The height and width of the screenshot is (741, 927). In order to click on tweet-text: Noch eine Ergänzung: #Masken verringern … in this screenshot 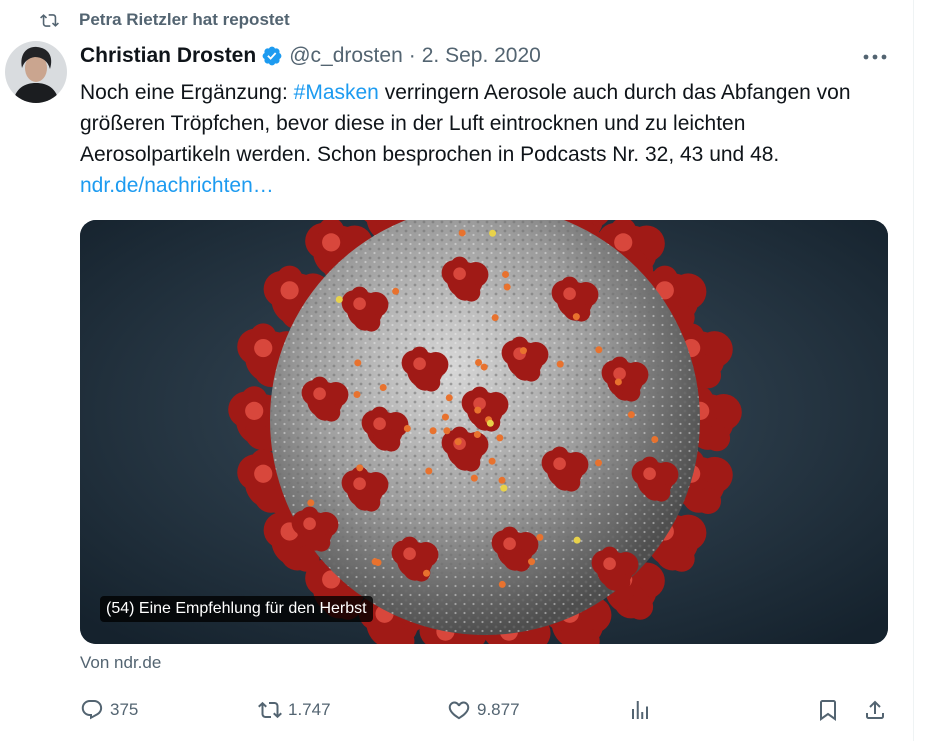, I will do `click(480, 139)`.